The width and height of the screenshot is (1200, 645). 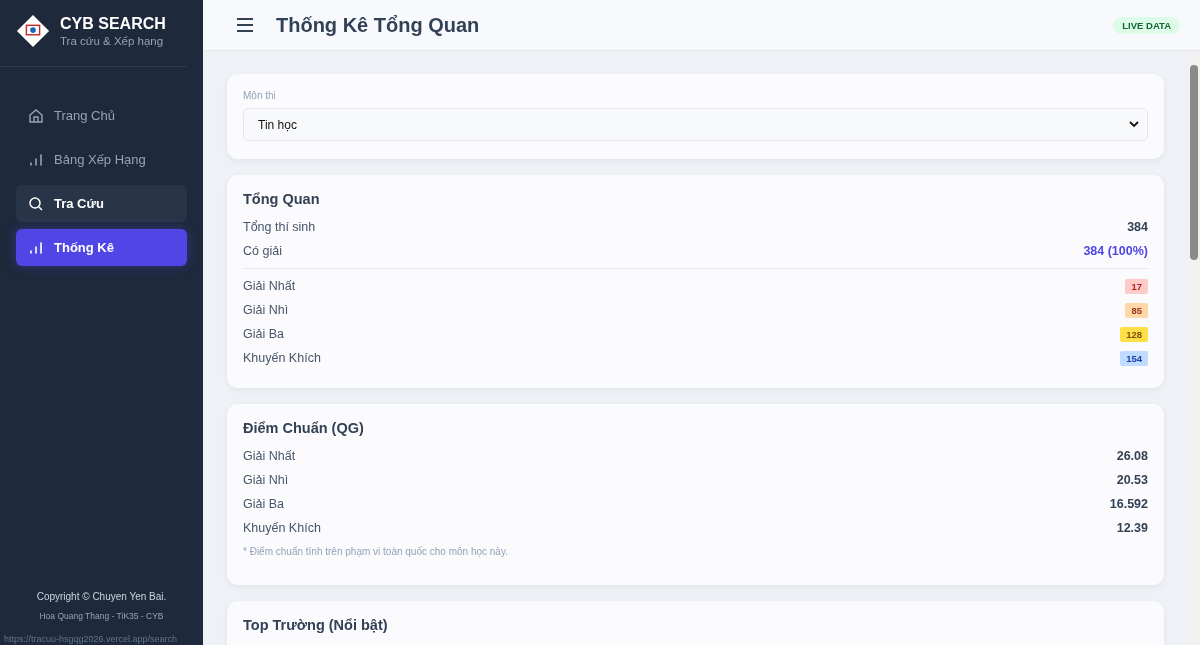 What do you see at coordinates (101, 115) in the screenshot?
I see `nav-item: Trang Chủ` at bounding box center [101, 115].